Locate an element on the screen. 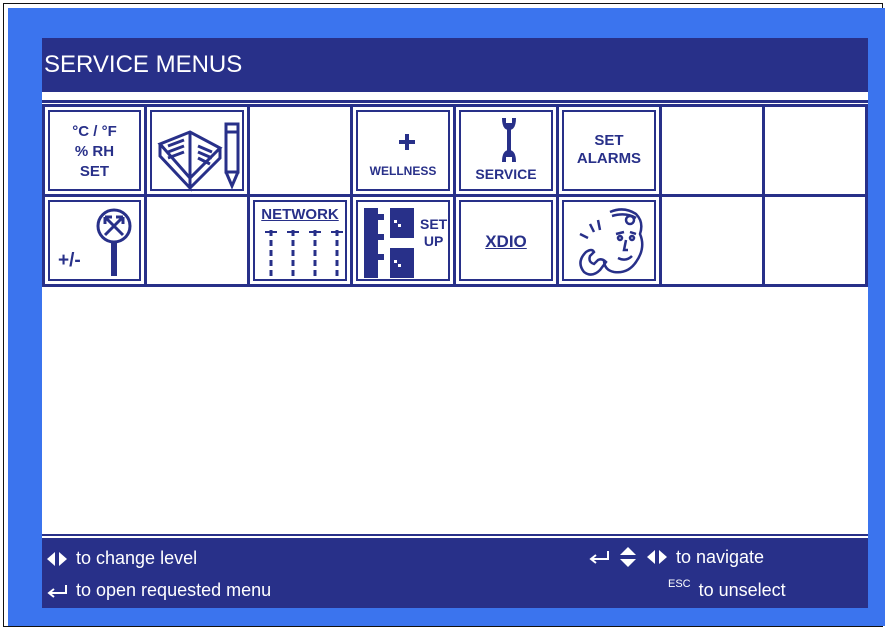  tile-xdio: XDIO is located at coordinates (506, 240).